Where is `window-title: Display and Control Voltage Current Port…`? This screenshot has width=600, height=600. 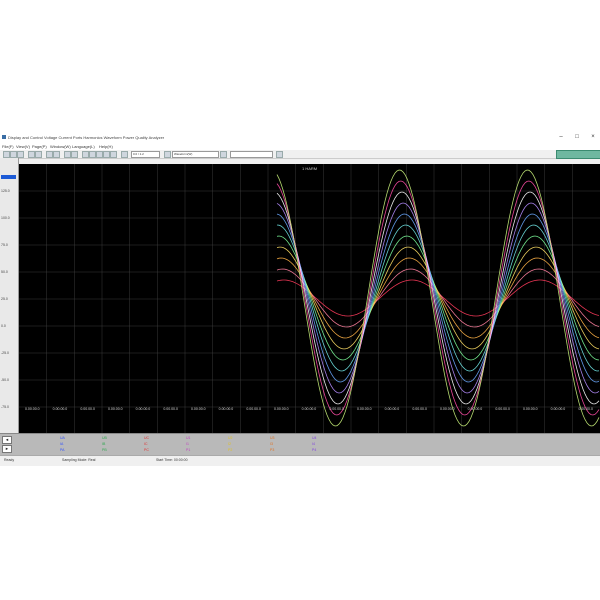 window-title: Display and Control Voltage Current Port… is located at coordinates (86, 137).